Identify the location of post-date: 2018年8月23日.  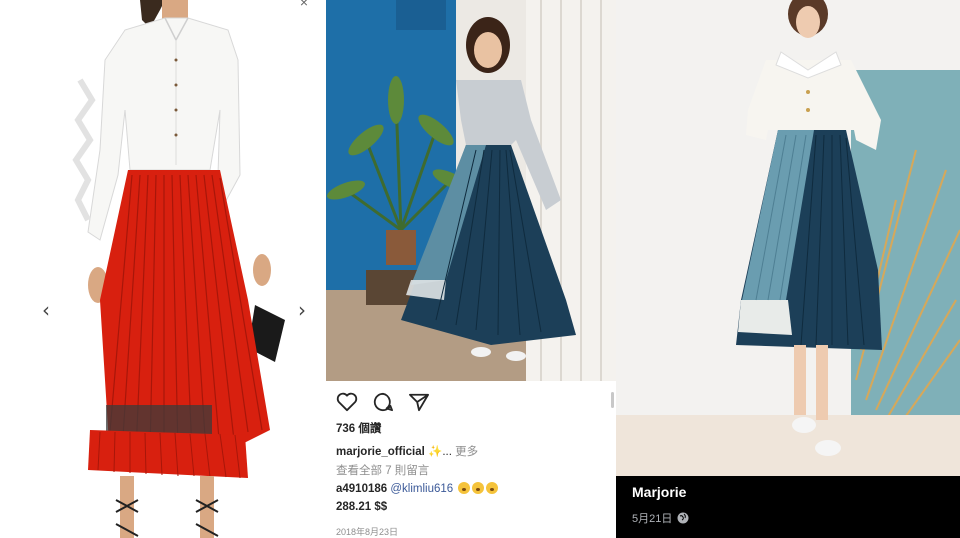
(367, 532).